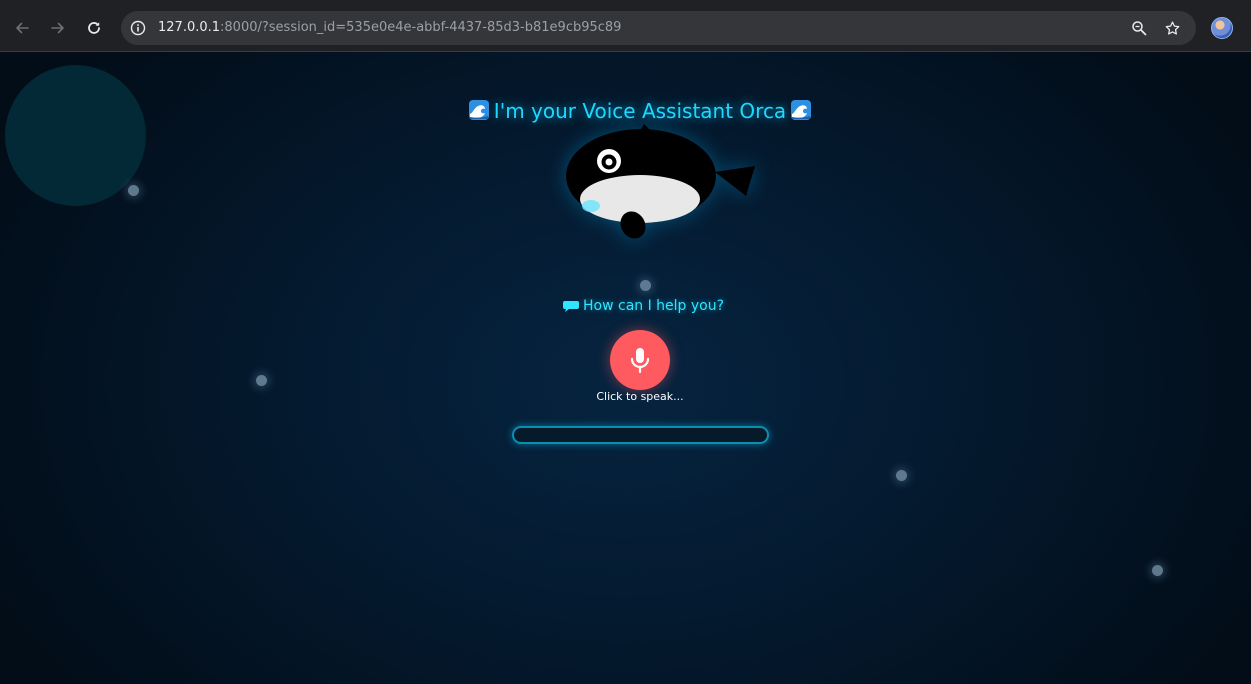 The width and height of the screenshot is (1251, 684). What do you see at coordinates (58, 28) in the screenshot?
I see `forward-arrow-icon` at bounding box center [58, 28].